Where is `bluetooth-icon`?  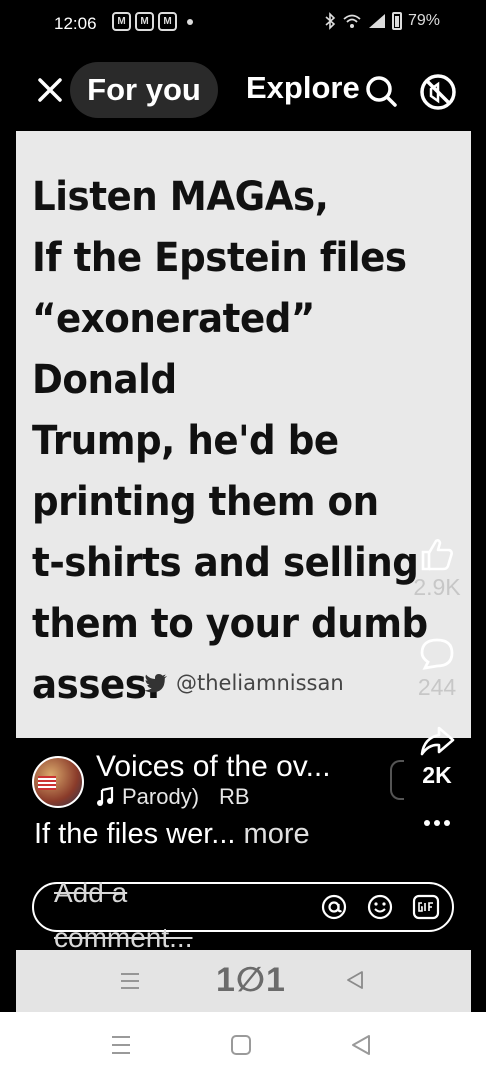
bluetooth-icon is located at coordinates (330, 21).